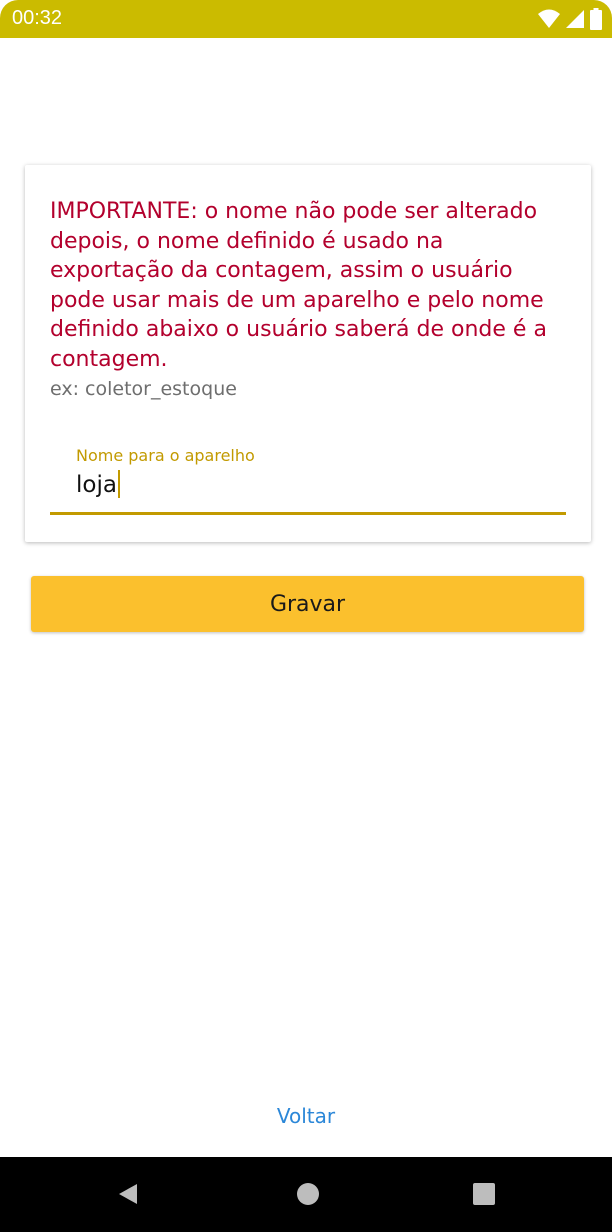  Describe the element at coordinates (128, 1194) in the screenshot. I see `back-icon` at that location.